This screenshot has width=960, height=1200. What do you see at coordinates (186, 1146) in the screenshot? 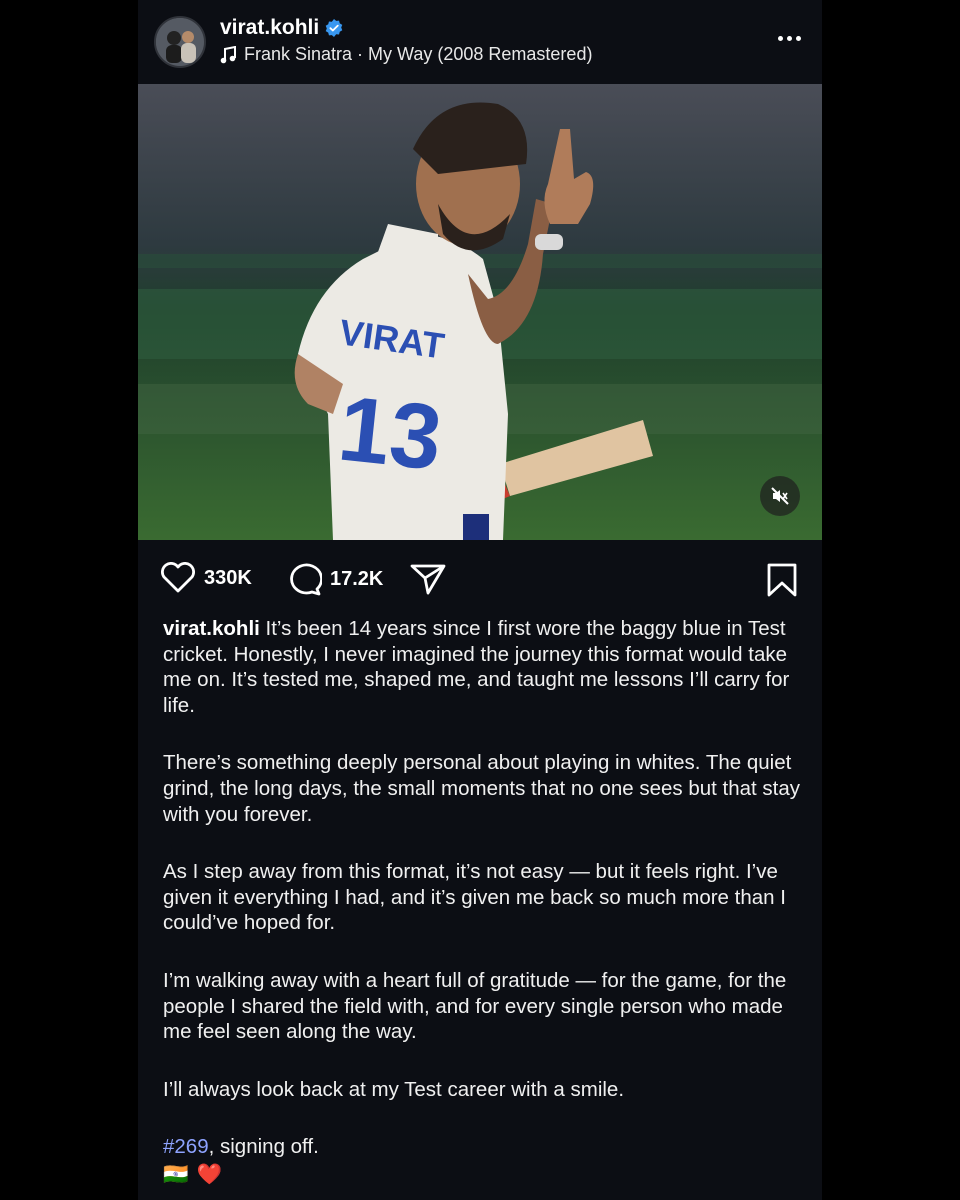
I see `hashtag-link: #269` at bounding box center [186, 1146].